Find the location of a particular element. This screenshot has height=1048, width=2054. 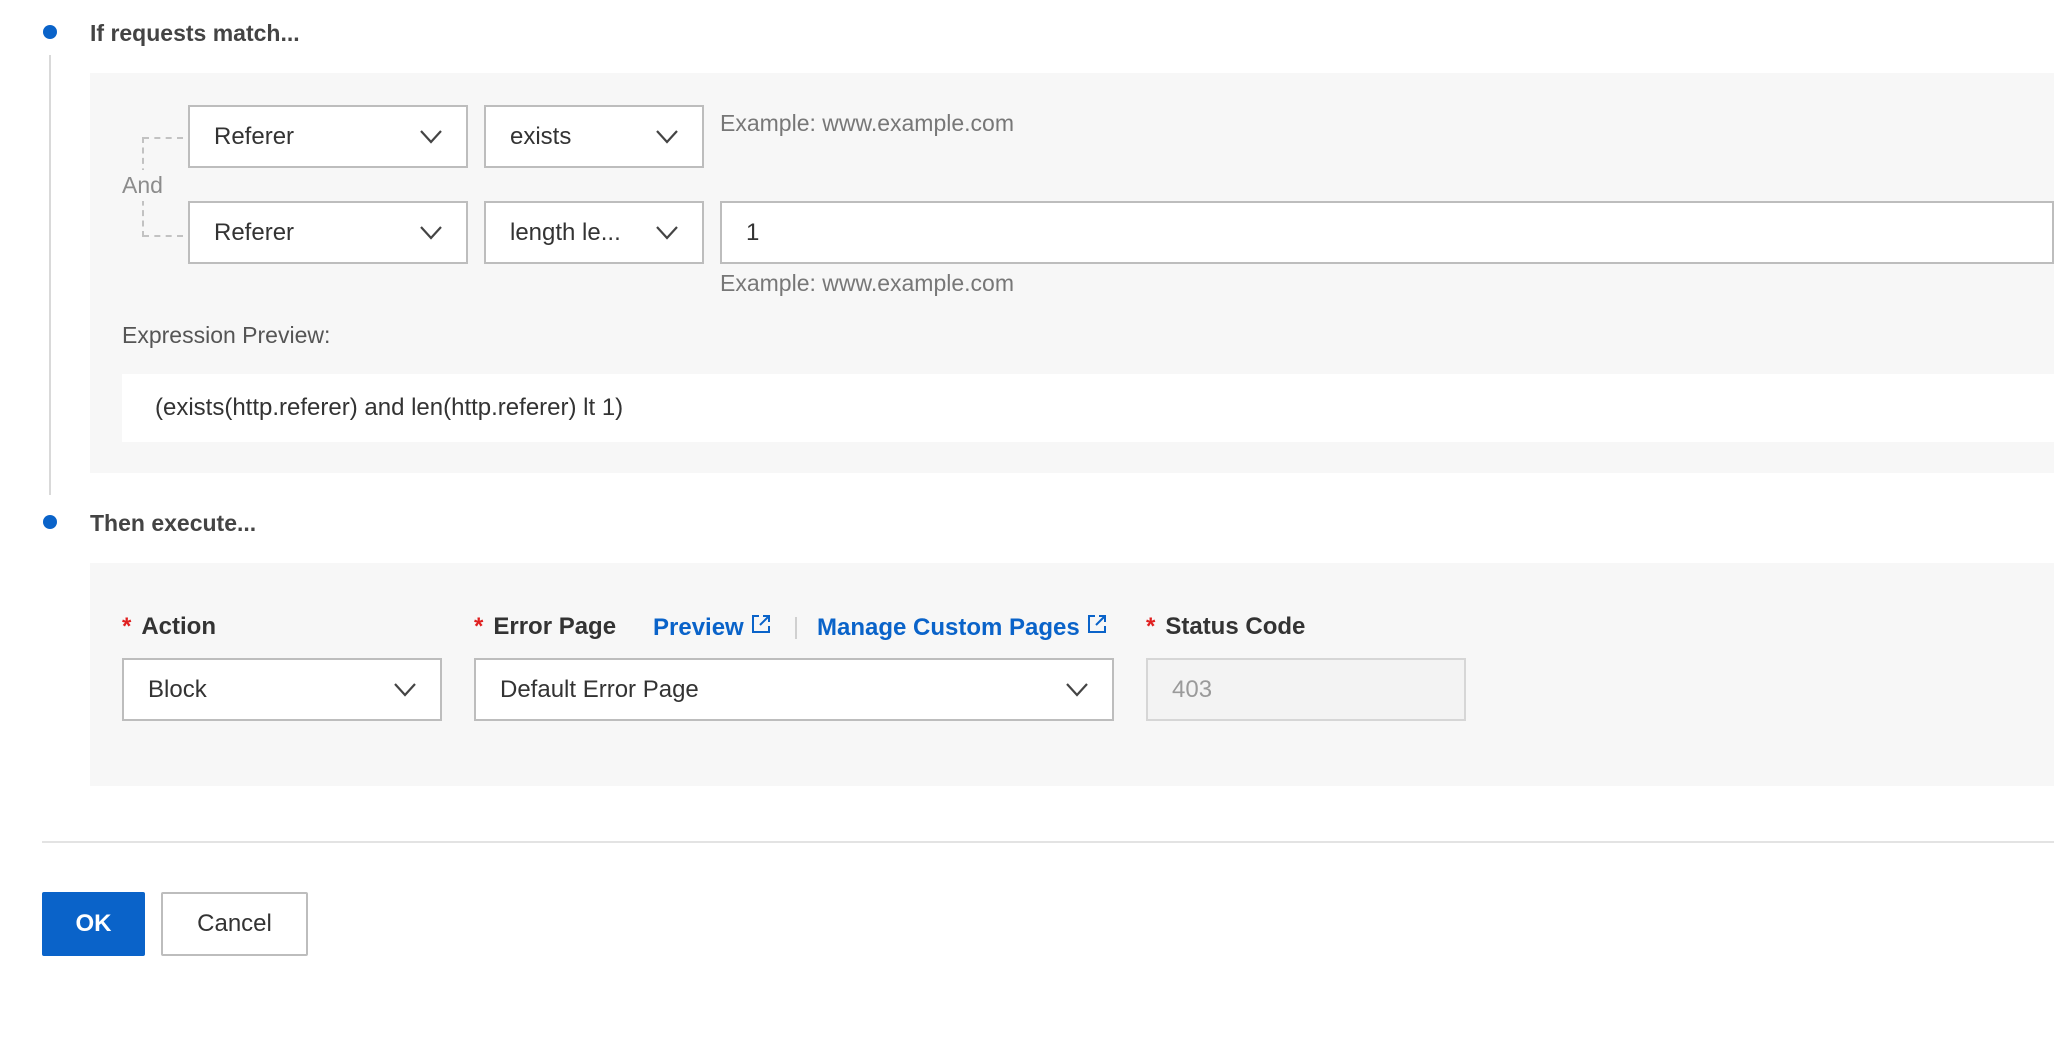

condition-2-field-select: Referer is located at coordinates (328, 232).